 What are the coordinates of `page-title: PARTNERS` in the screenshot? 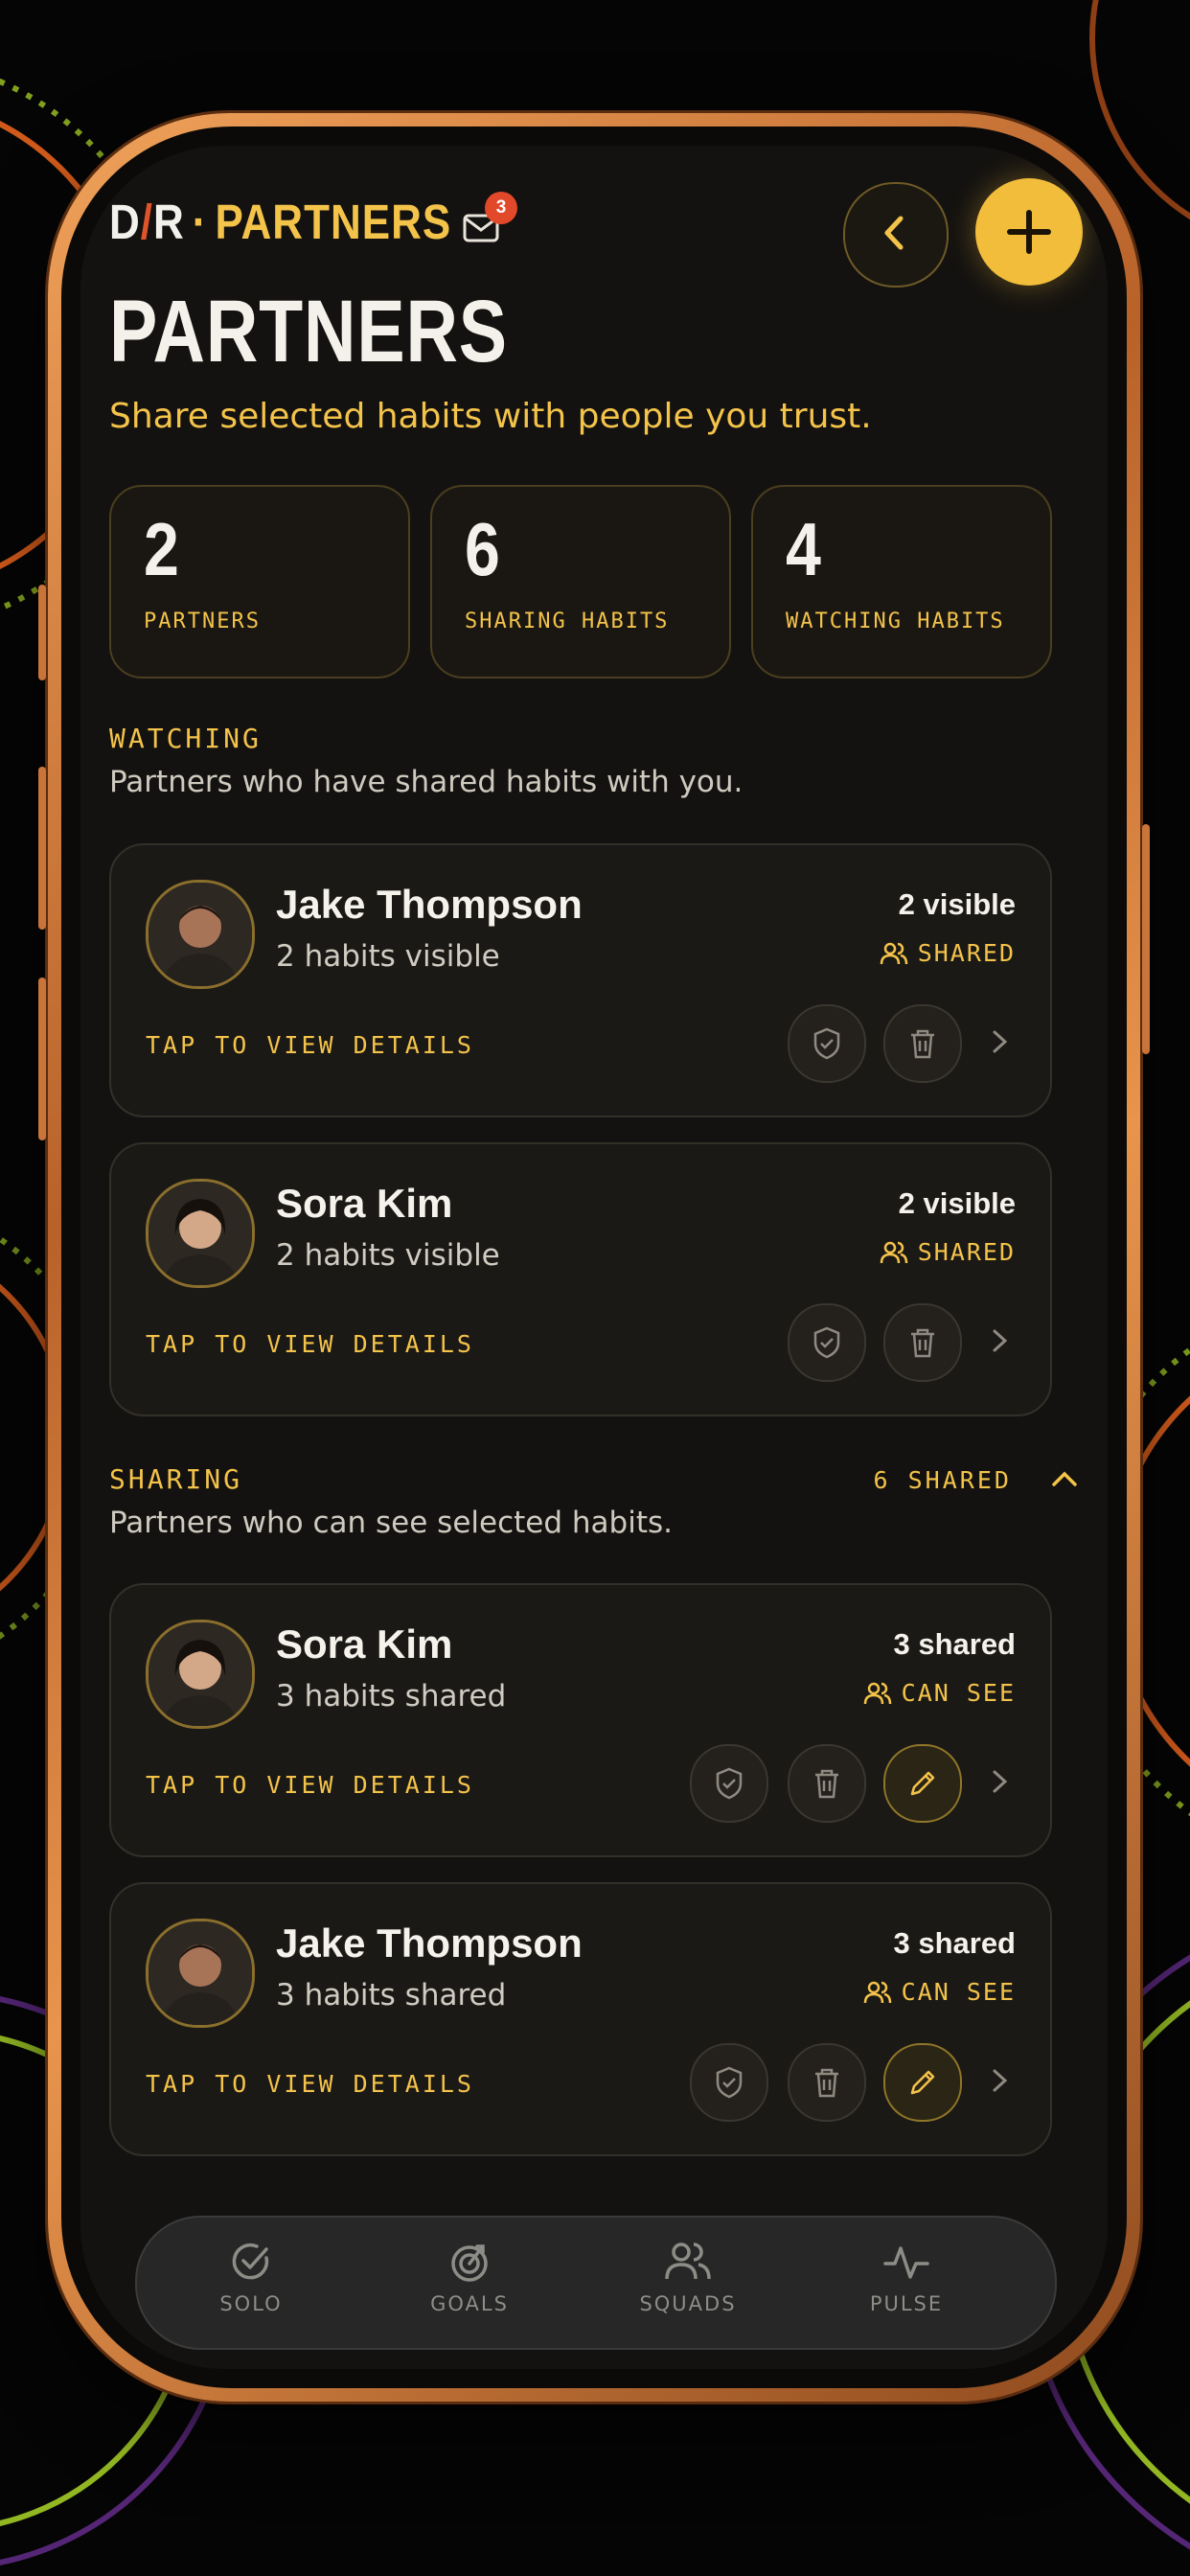 It's located at (309, 331).